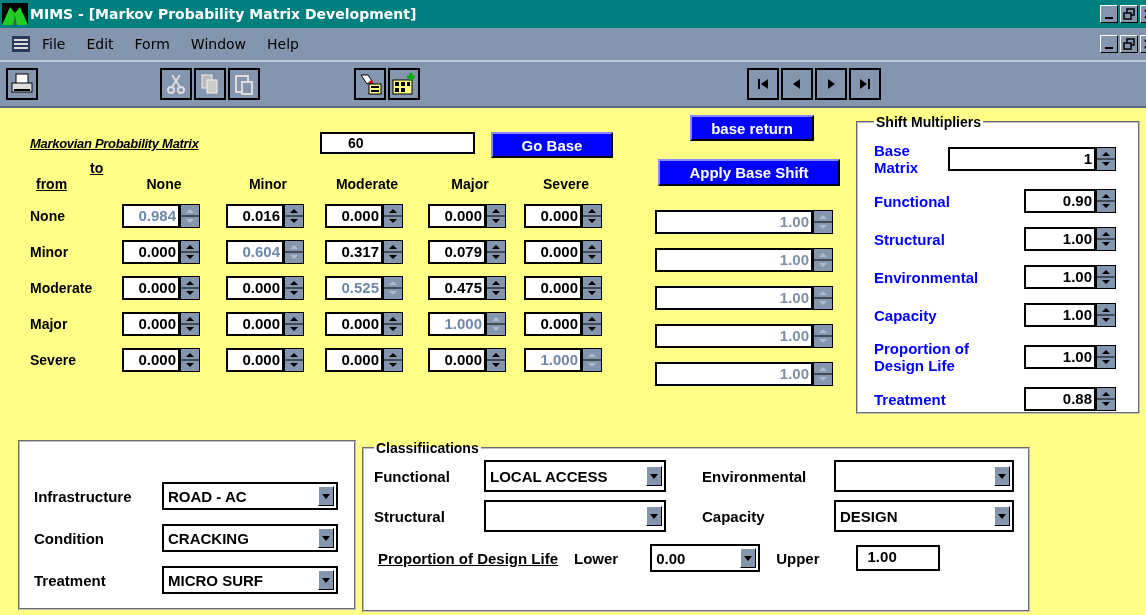 Image resolution: width=1146 pixels, height=615 pixels. Describe the element at coordinates (457, 288) in the screenshot. I see `probability-field: 0.475` at that location.